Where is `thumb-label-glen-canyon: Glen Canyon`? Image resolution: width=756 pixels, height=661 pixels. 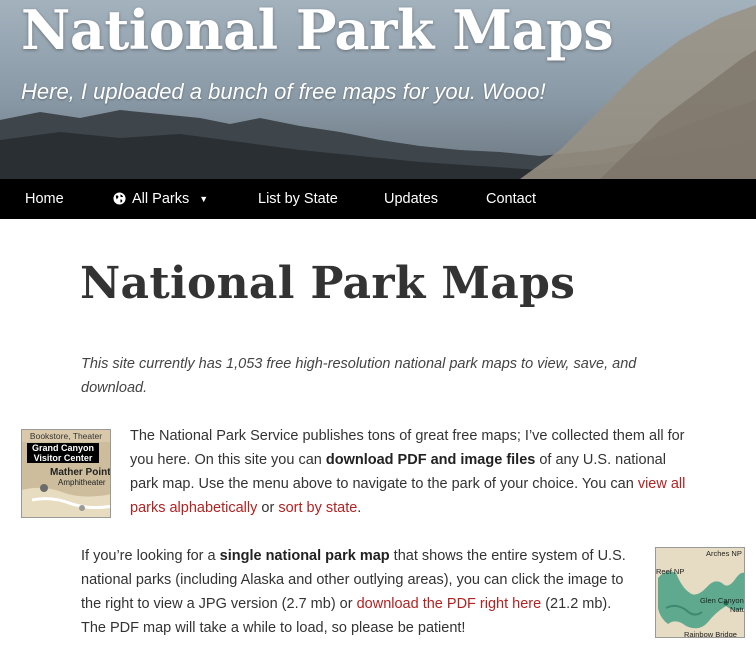 thumb-label-glen-canyon: Glen Canyon is located at coordinates (722, 600).